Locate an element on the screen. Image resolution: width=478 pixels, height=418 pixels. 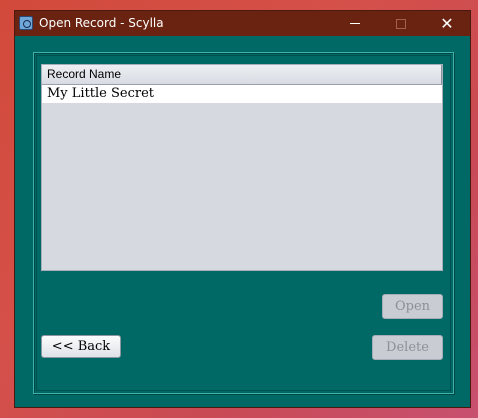
back-button: << Back is located at coordinates (81, 346).